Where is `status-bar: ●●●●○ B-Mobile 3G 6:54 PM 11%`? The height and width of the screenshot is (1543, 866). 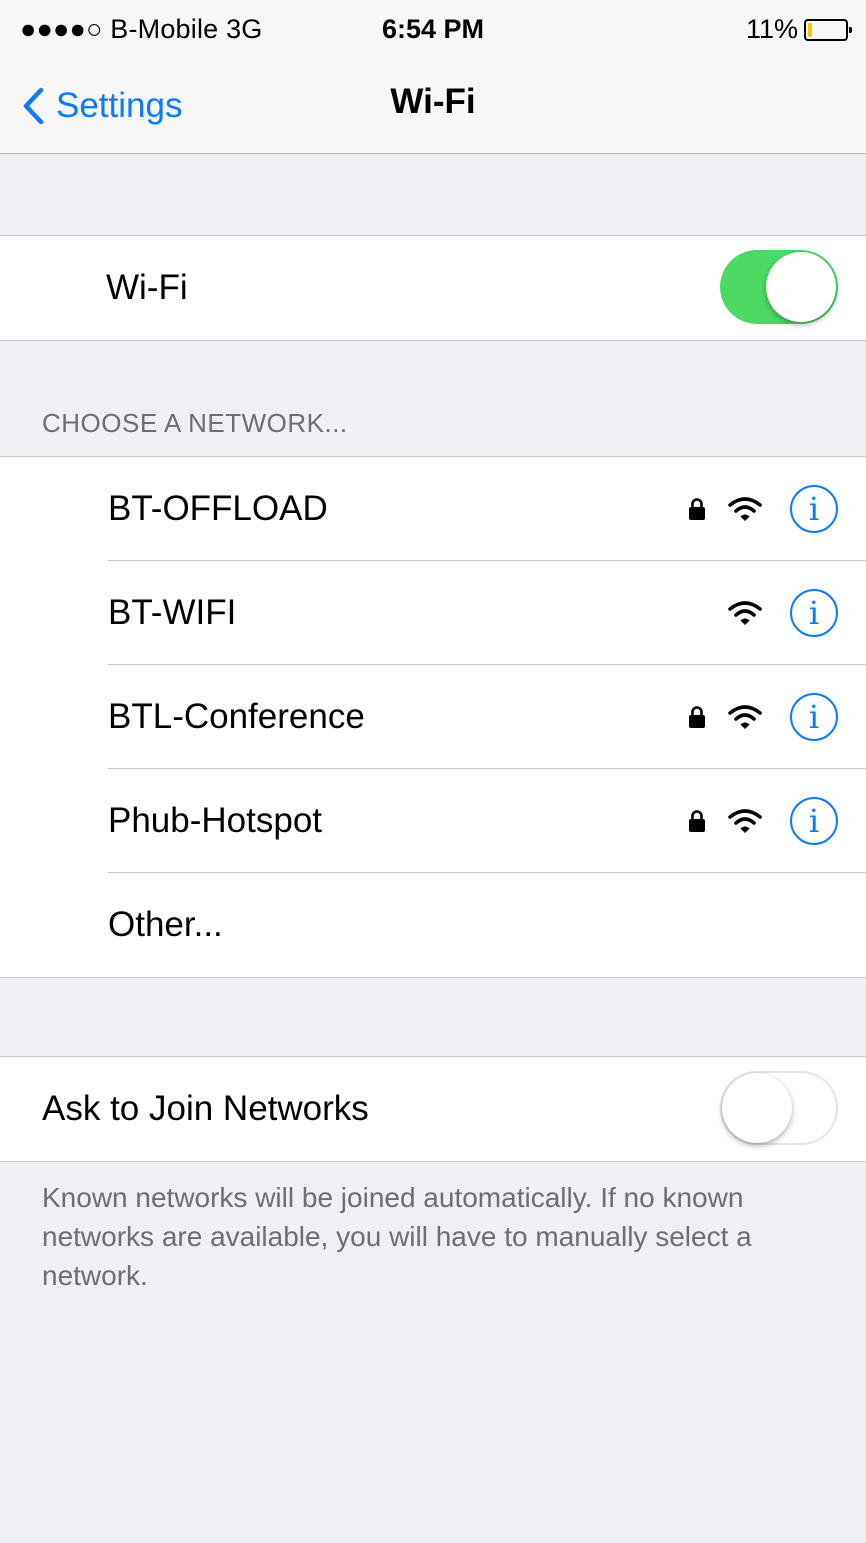 status-bar: ●●●●○ B-Mobile 3G 6:54 PM 11% is located at coordinates (433, 31).